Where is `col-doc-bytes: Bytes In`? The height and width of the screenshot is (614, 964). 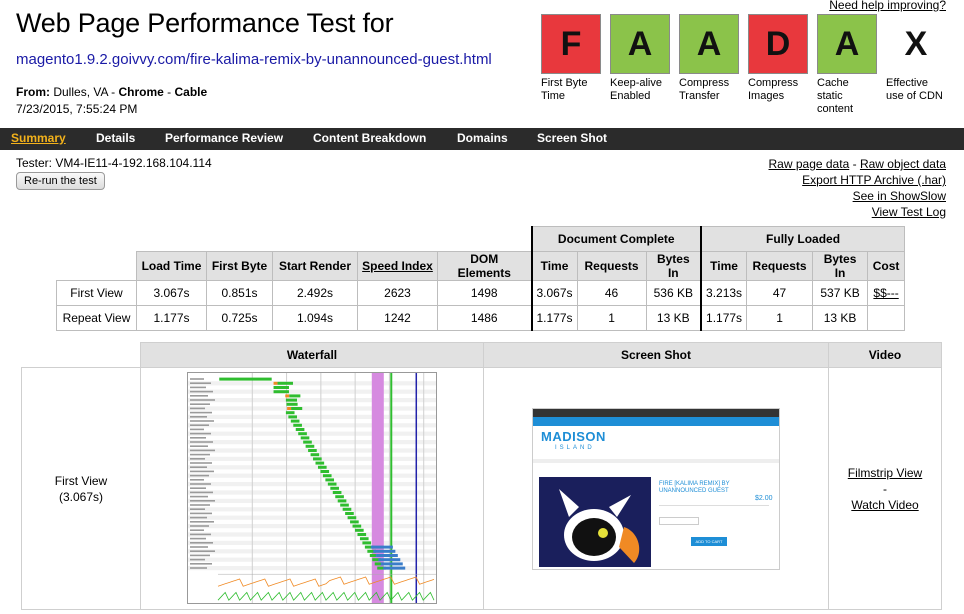
col-doc-bytes: Bytes In is located at coordinates (673, 266).